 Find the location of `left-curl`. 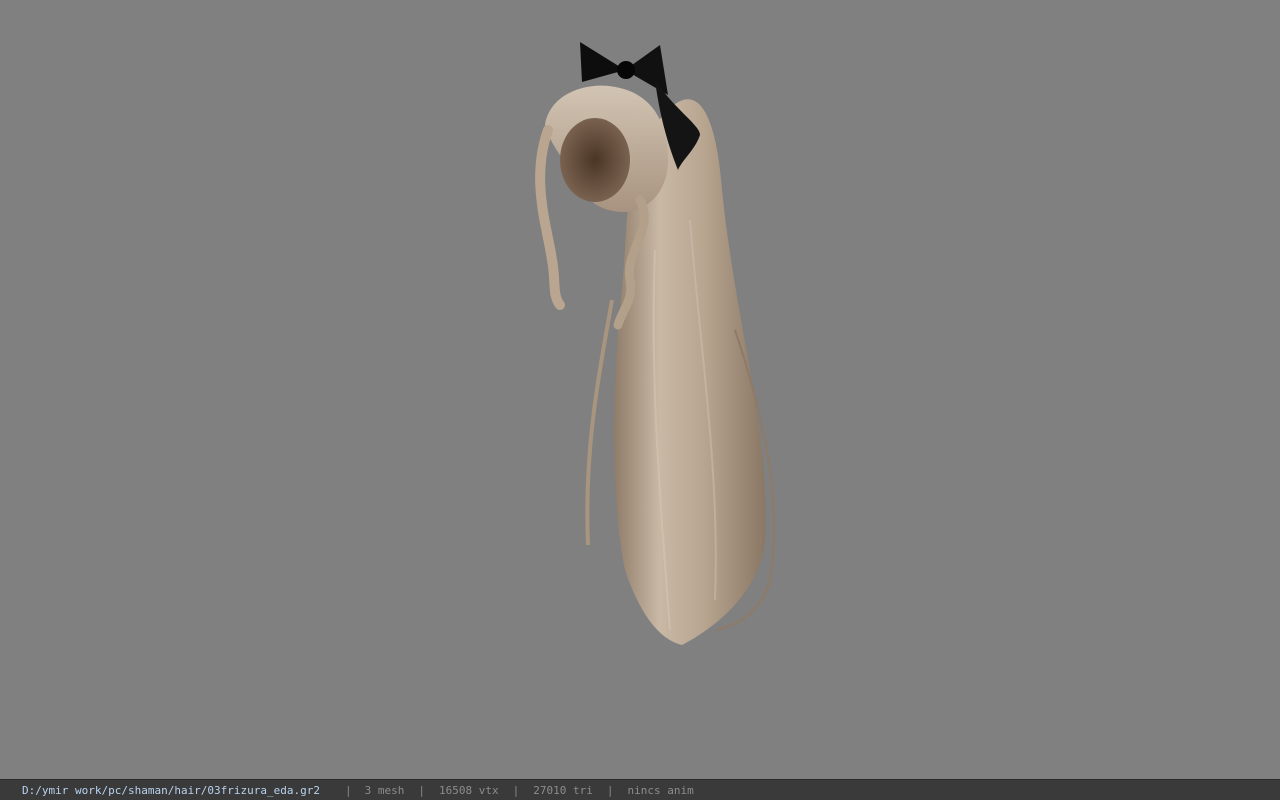

left-curl is located at coordinates (550, 217).